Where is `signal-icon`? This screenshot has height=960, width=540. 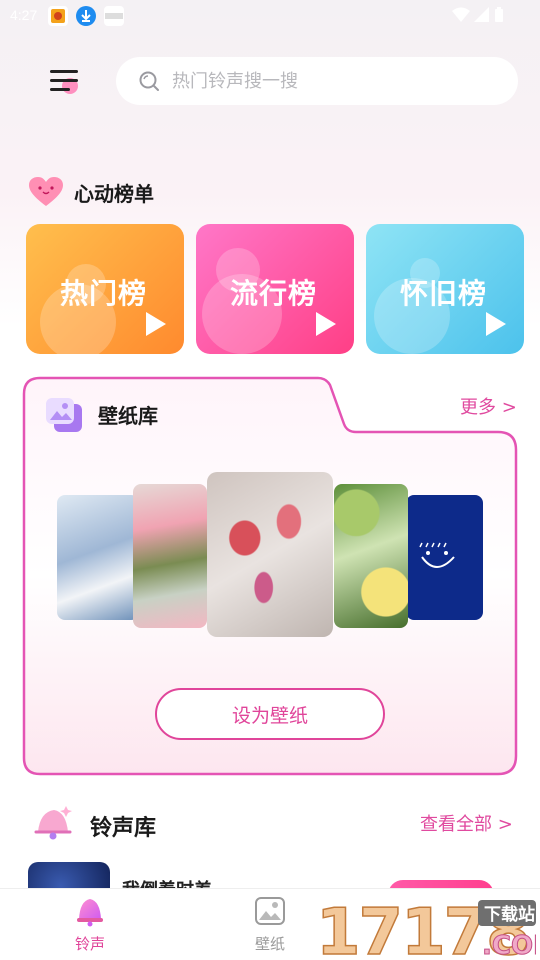
signal-icon is located at coordinates (481, 14).